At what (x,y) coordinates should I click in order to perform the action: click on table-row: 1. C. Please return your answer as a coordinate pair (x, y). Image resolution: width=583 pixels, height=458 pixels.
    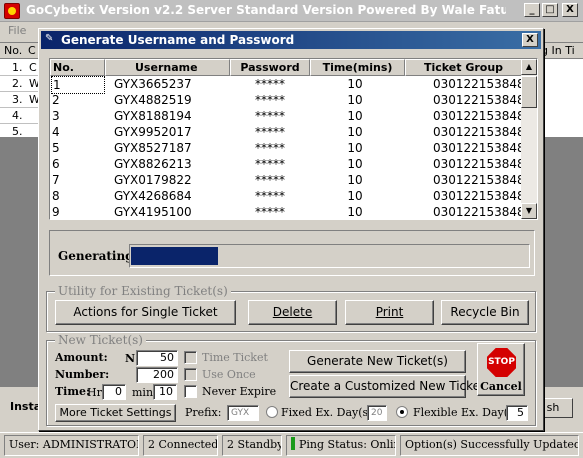
    Looking at the image, I should click on (20, 68).